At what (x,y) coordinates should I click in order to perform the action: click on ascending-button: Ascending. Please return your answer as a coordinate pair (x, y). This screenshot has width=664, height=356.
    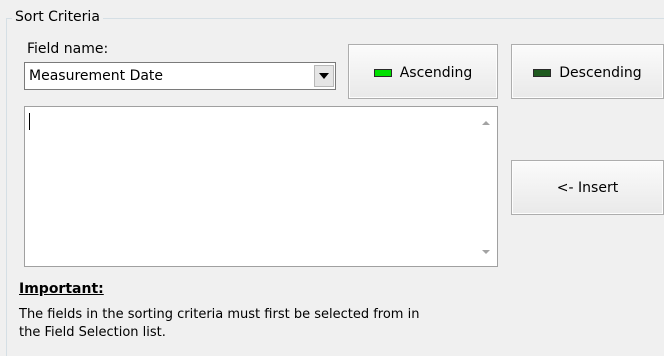
    Looking at the image, I should click on (423, 71).